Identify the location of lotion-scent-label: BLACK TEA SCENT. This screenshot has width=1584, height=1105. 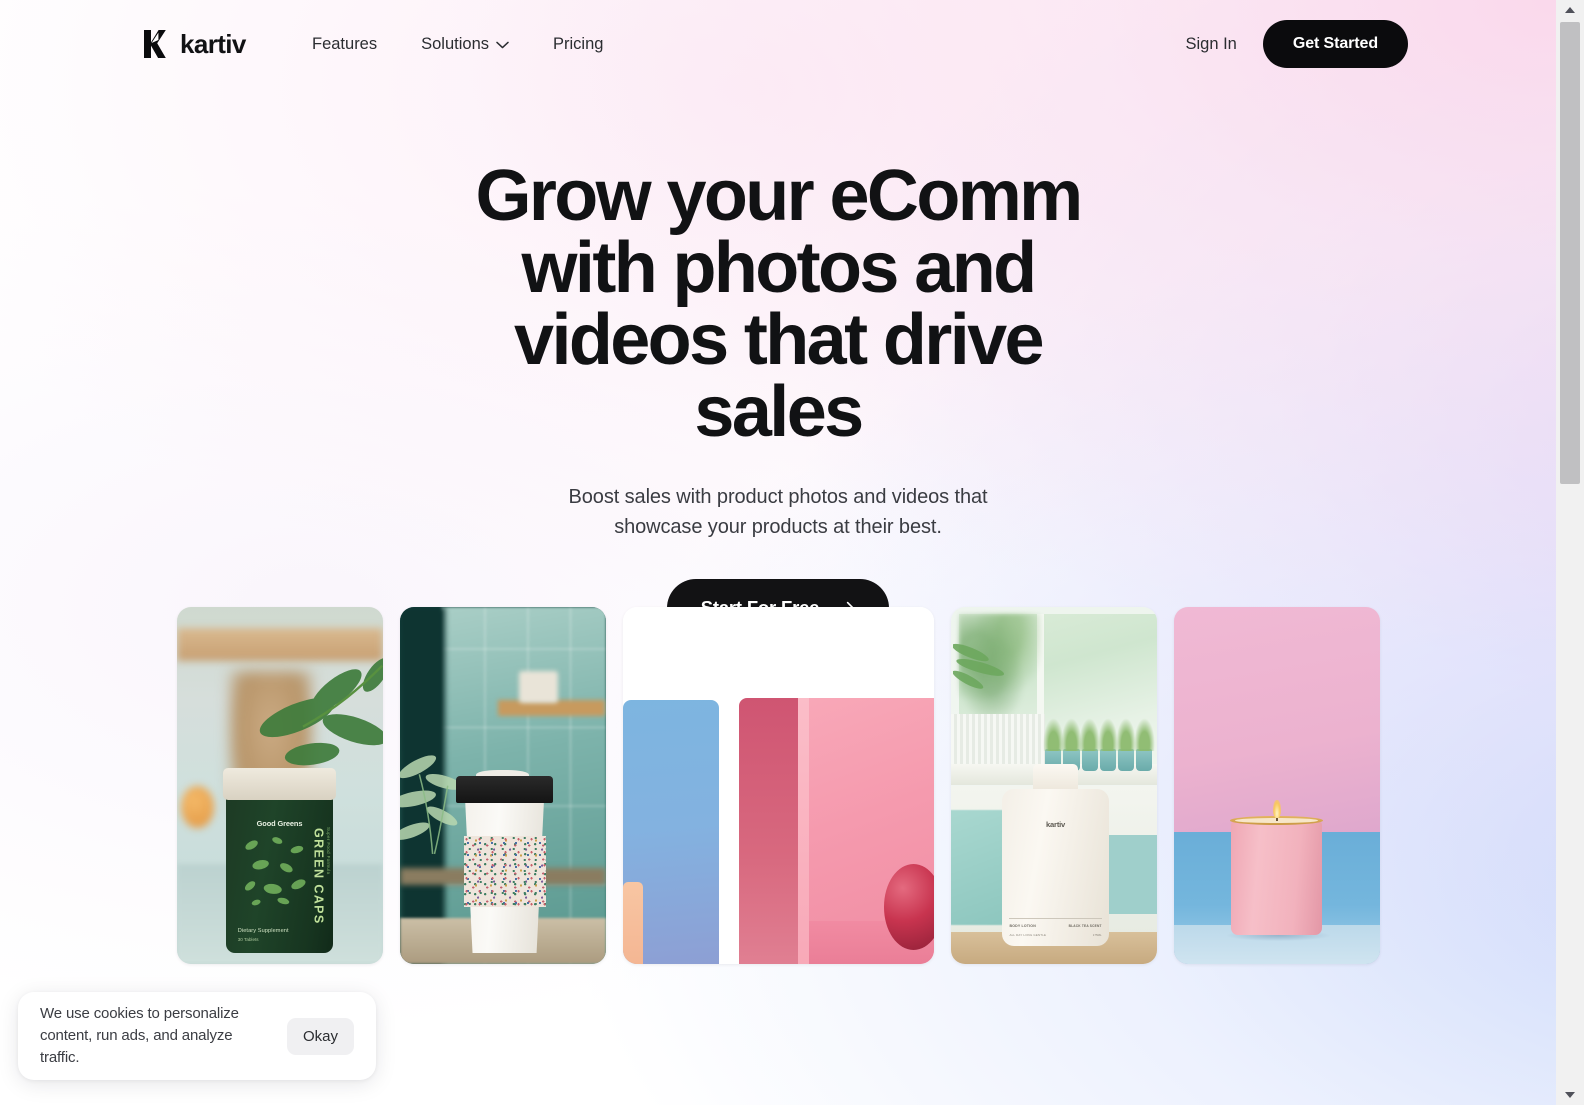
(1085, 926).